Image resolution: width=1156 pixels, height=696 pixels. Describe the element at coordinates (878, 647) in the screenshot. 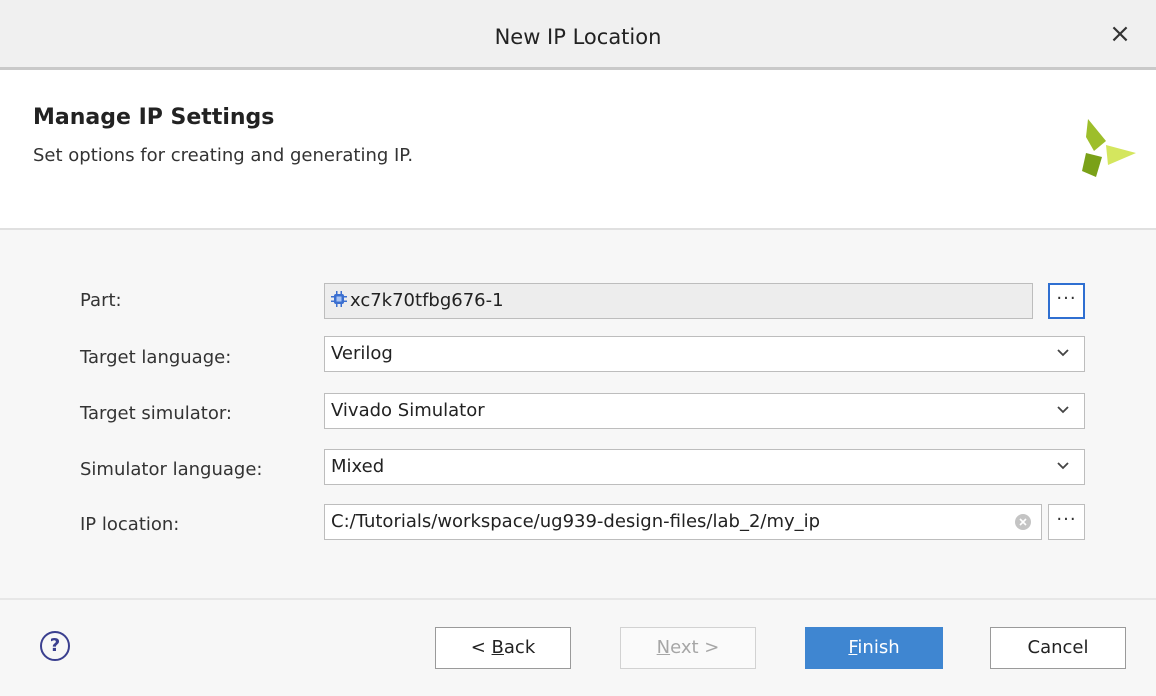

I see `finish-label: inish` at that location.